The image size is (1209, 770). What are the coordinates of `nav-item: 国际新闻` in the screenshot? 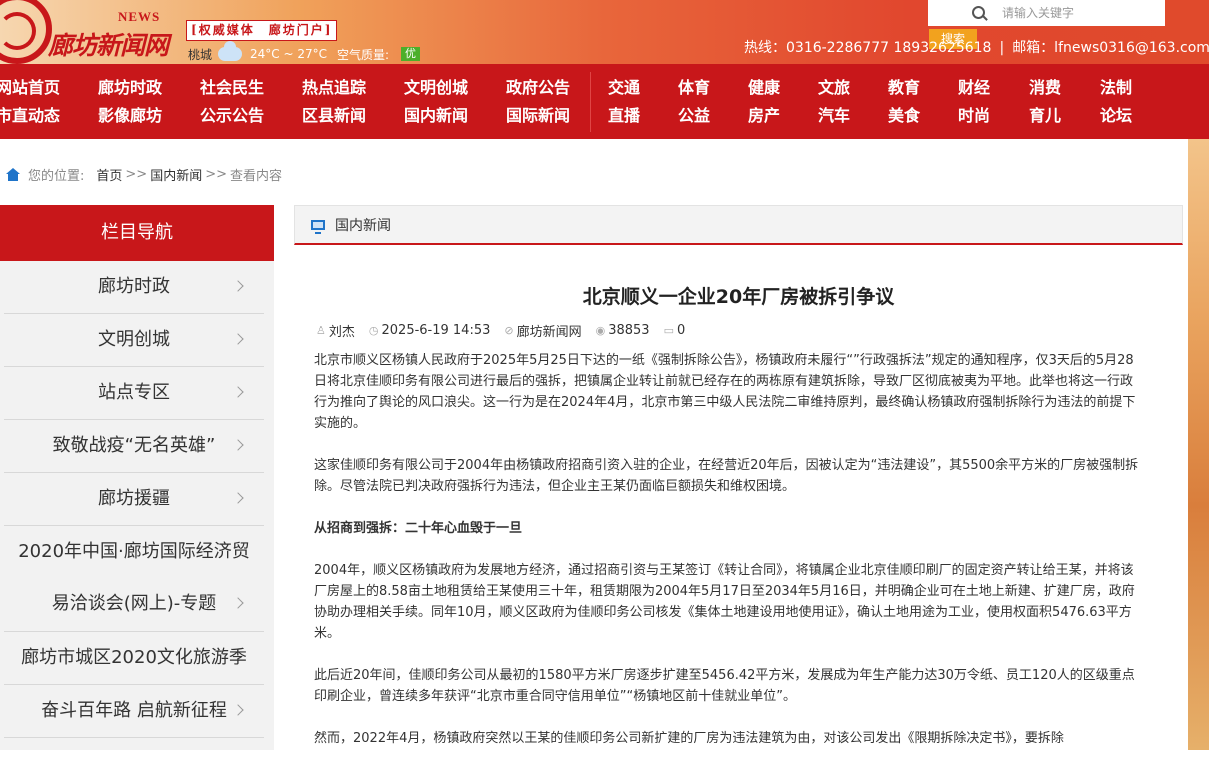 It's located at (538, 116).